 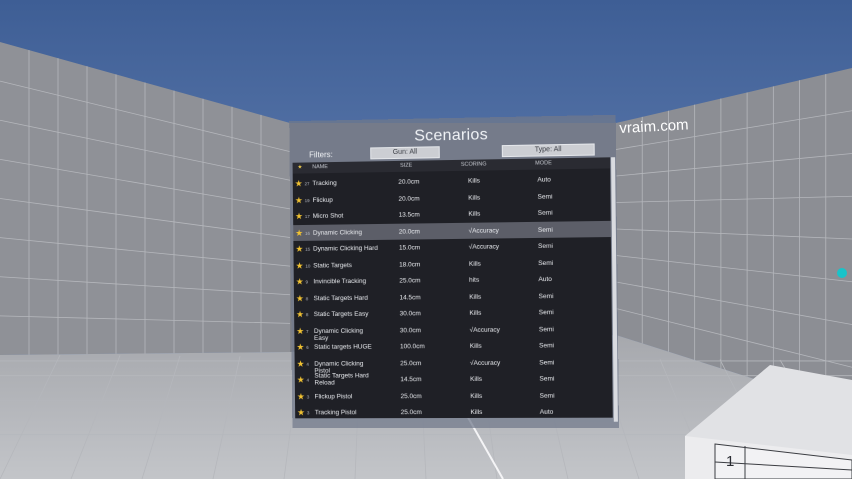 What do you see at coordinates (307, 233) in the screenshot?
I see `favorite-count: 16` at bounding box center [307, 233].